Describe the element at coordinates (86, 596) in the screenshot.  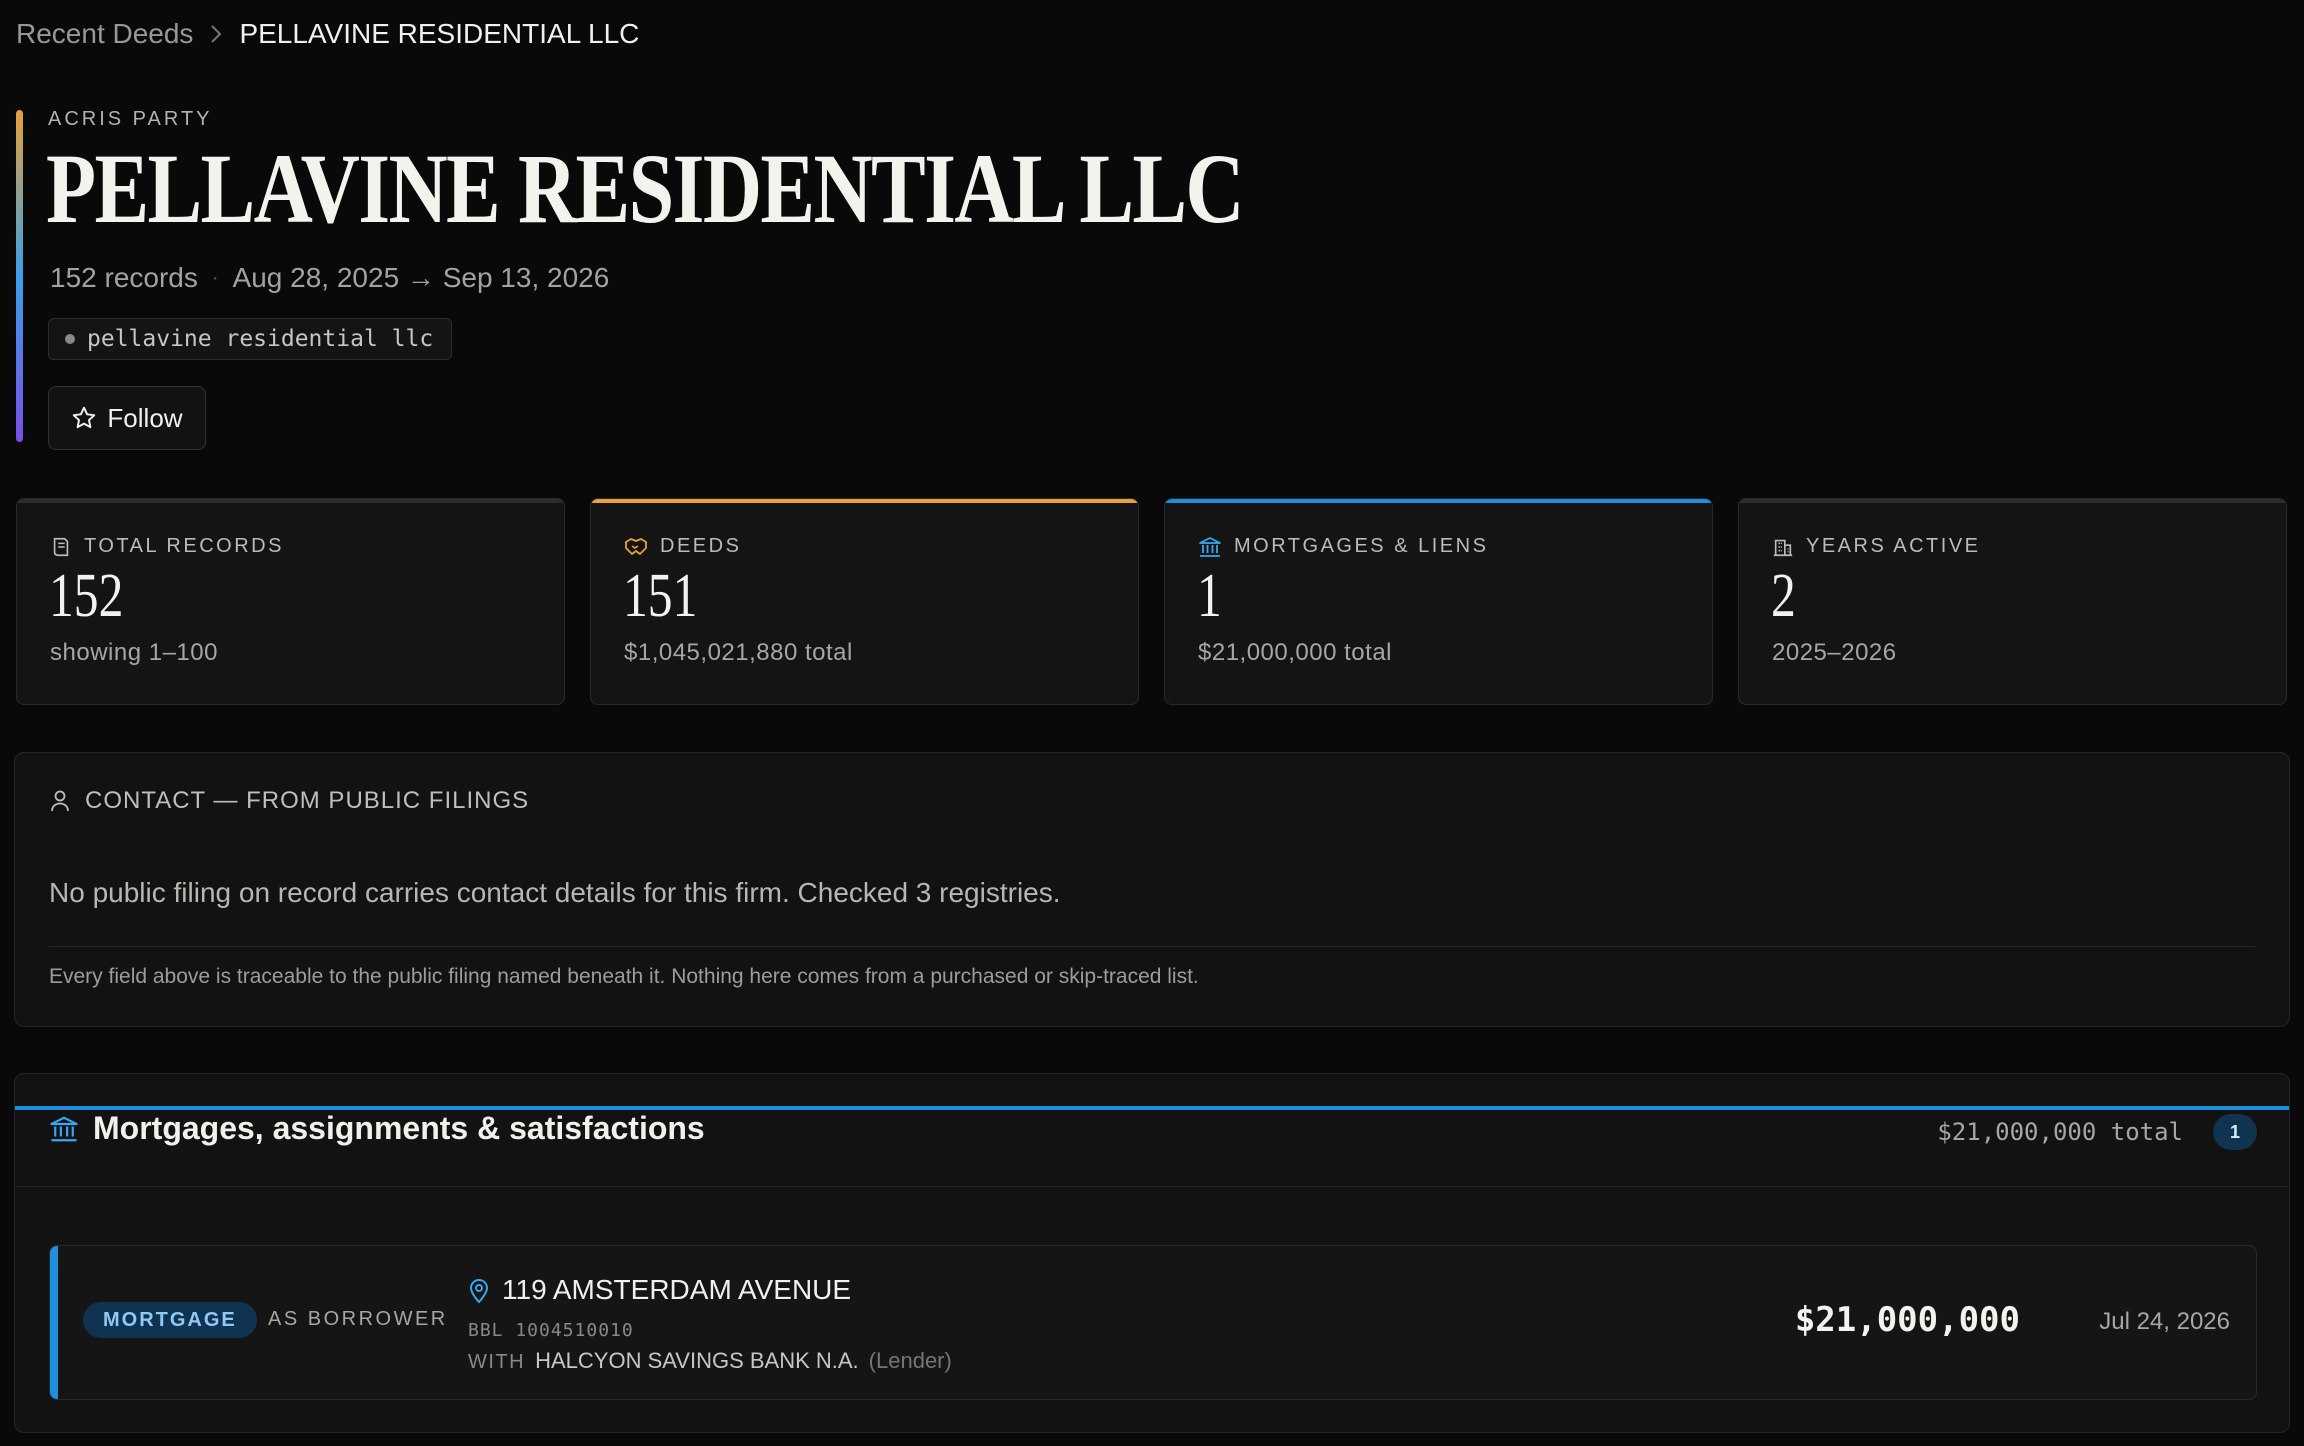
I see `stat-value: 152` at that location.